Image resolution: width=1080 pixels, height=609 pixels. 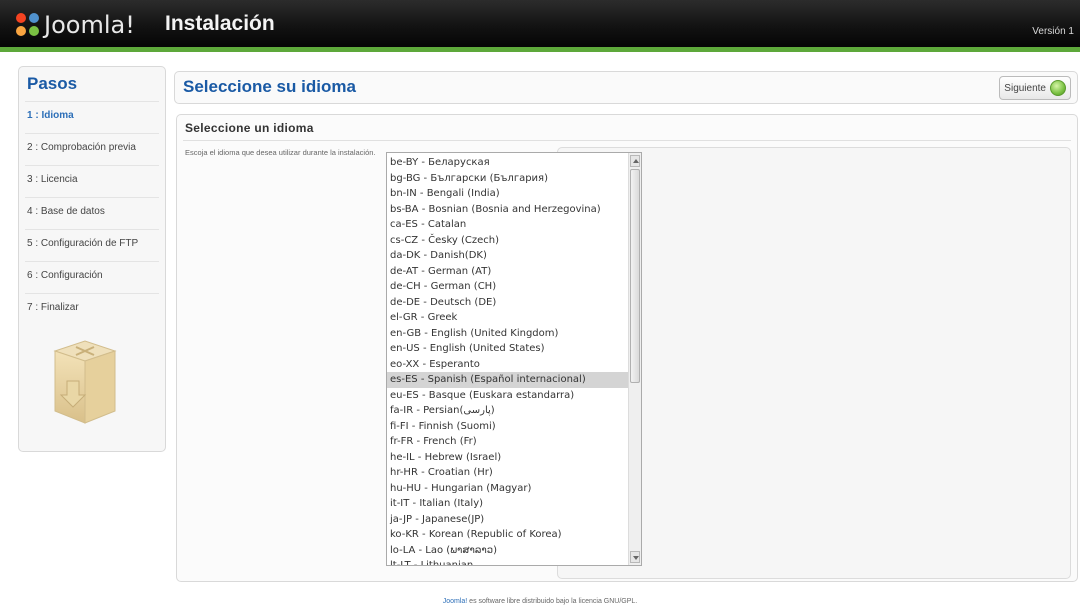 What do you see at coordinates (508, 489) in the screenshot?
I see `language-option: hu-HU - Hungarian (Magyar)` at bounding box center [508, 489].